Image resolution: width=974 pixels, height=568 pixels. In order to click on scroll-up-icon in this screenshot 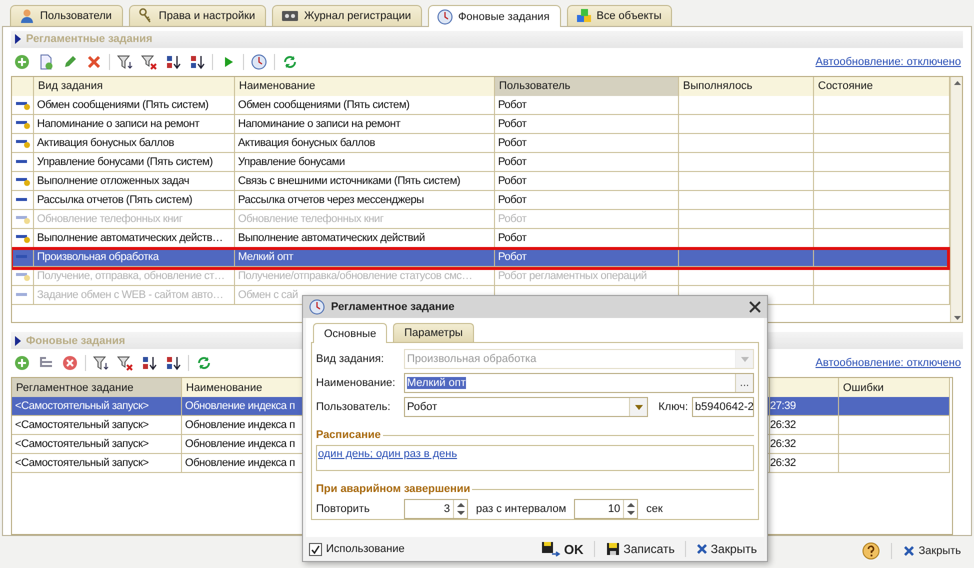, I will do `click(957, 82)`.